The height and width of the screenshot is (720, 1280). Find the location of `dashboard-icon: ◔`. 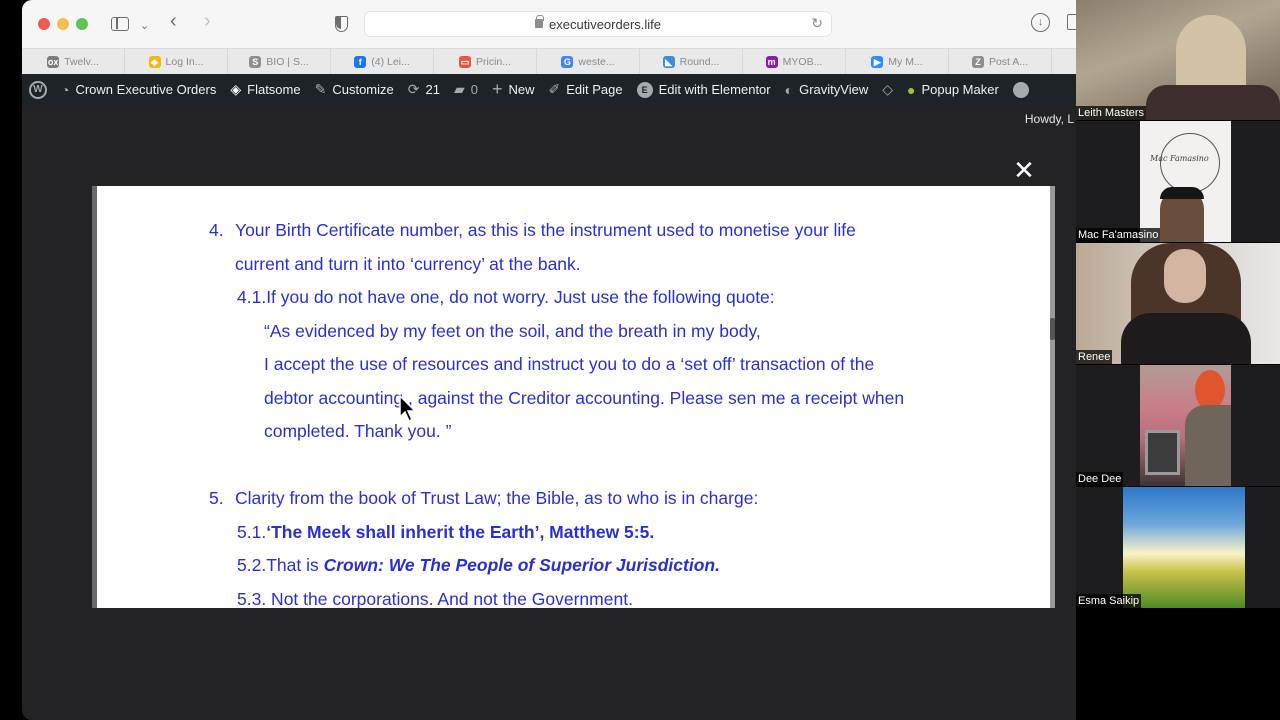

dashboard-icon: ◔ is located at coordinates (65, 89).